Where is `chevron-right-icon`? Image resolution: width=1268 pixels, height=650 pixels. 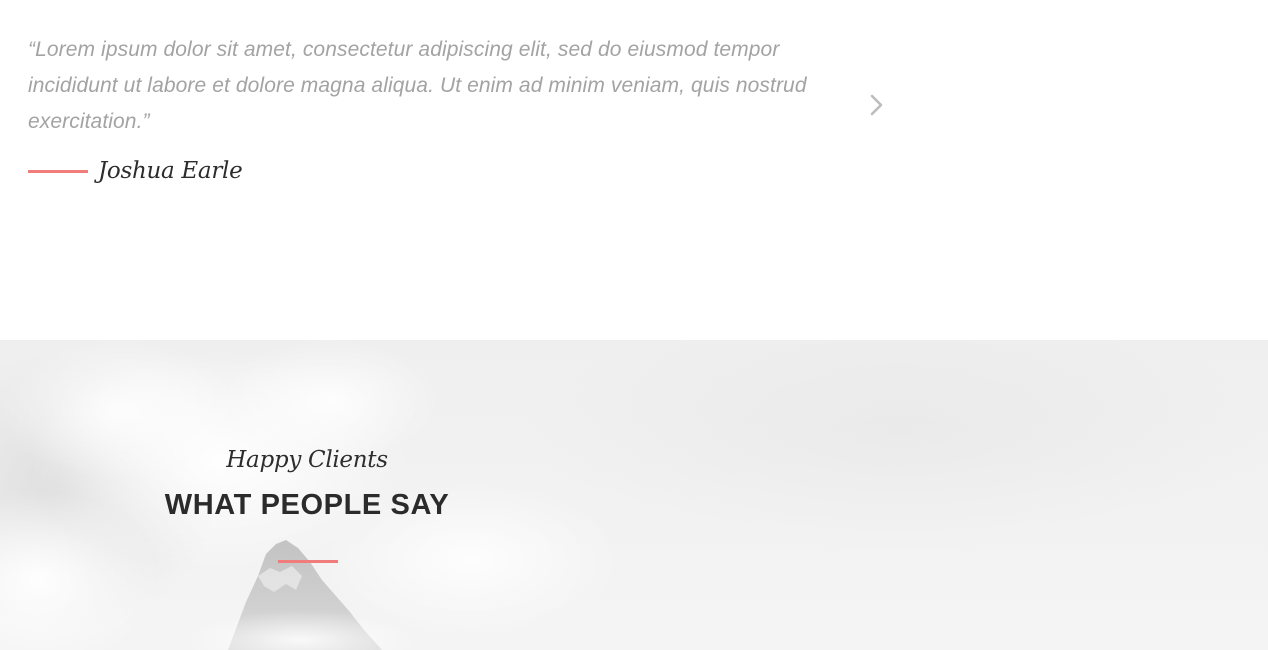
chevron-right-icon is located at coordinates (877, 105).